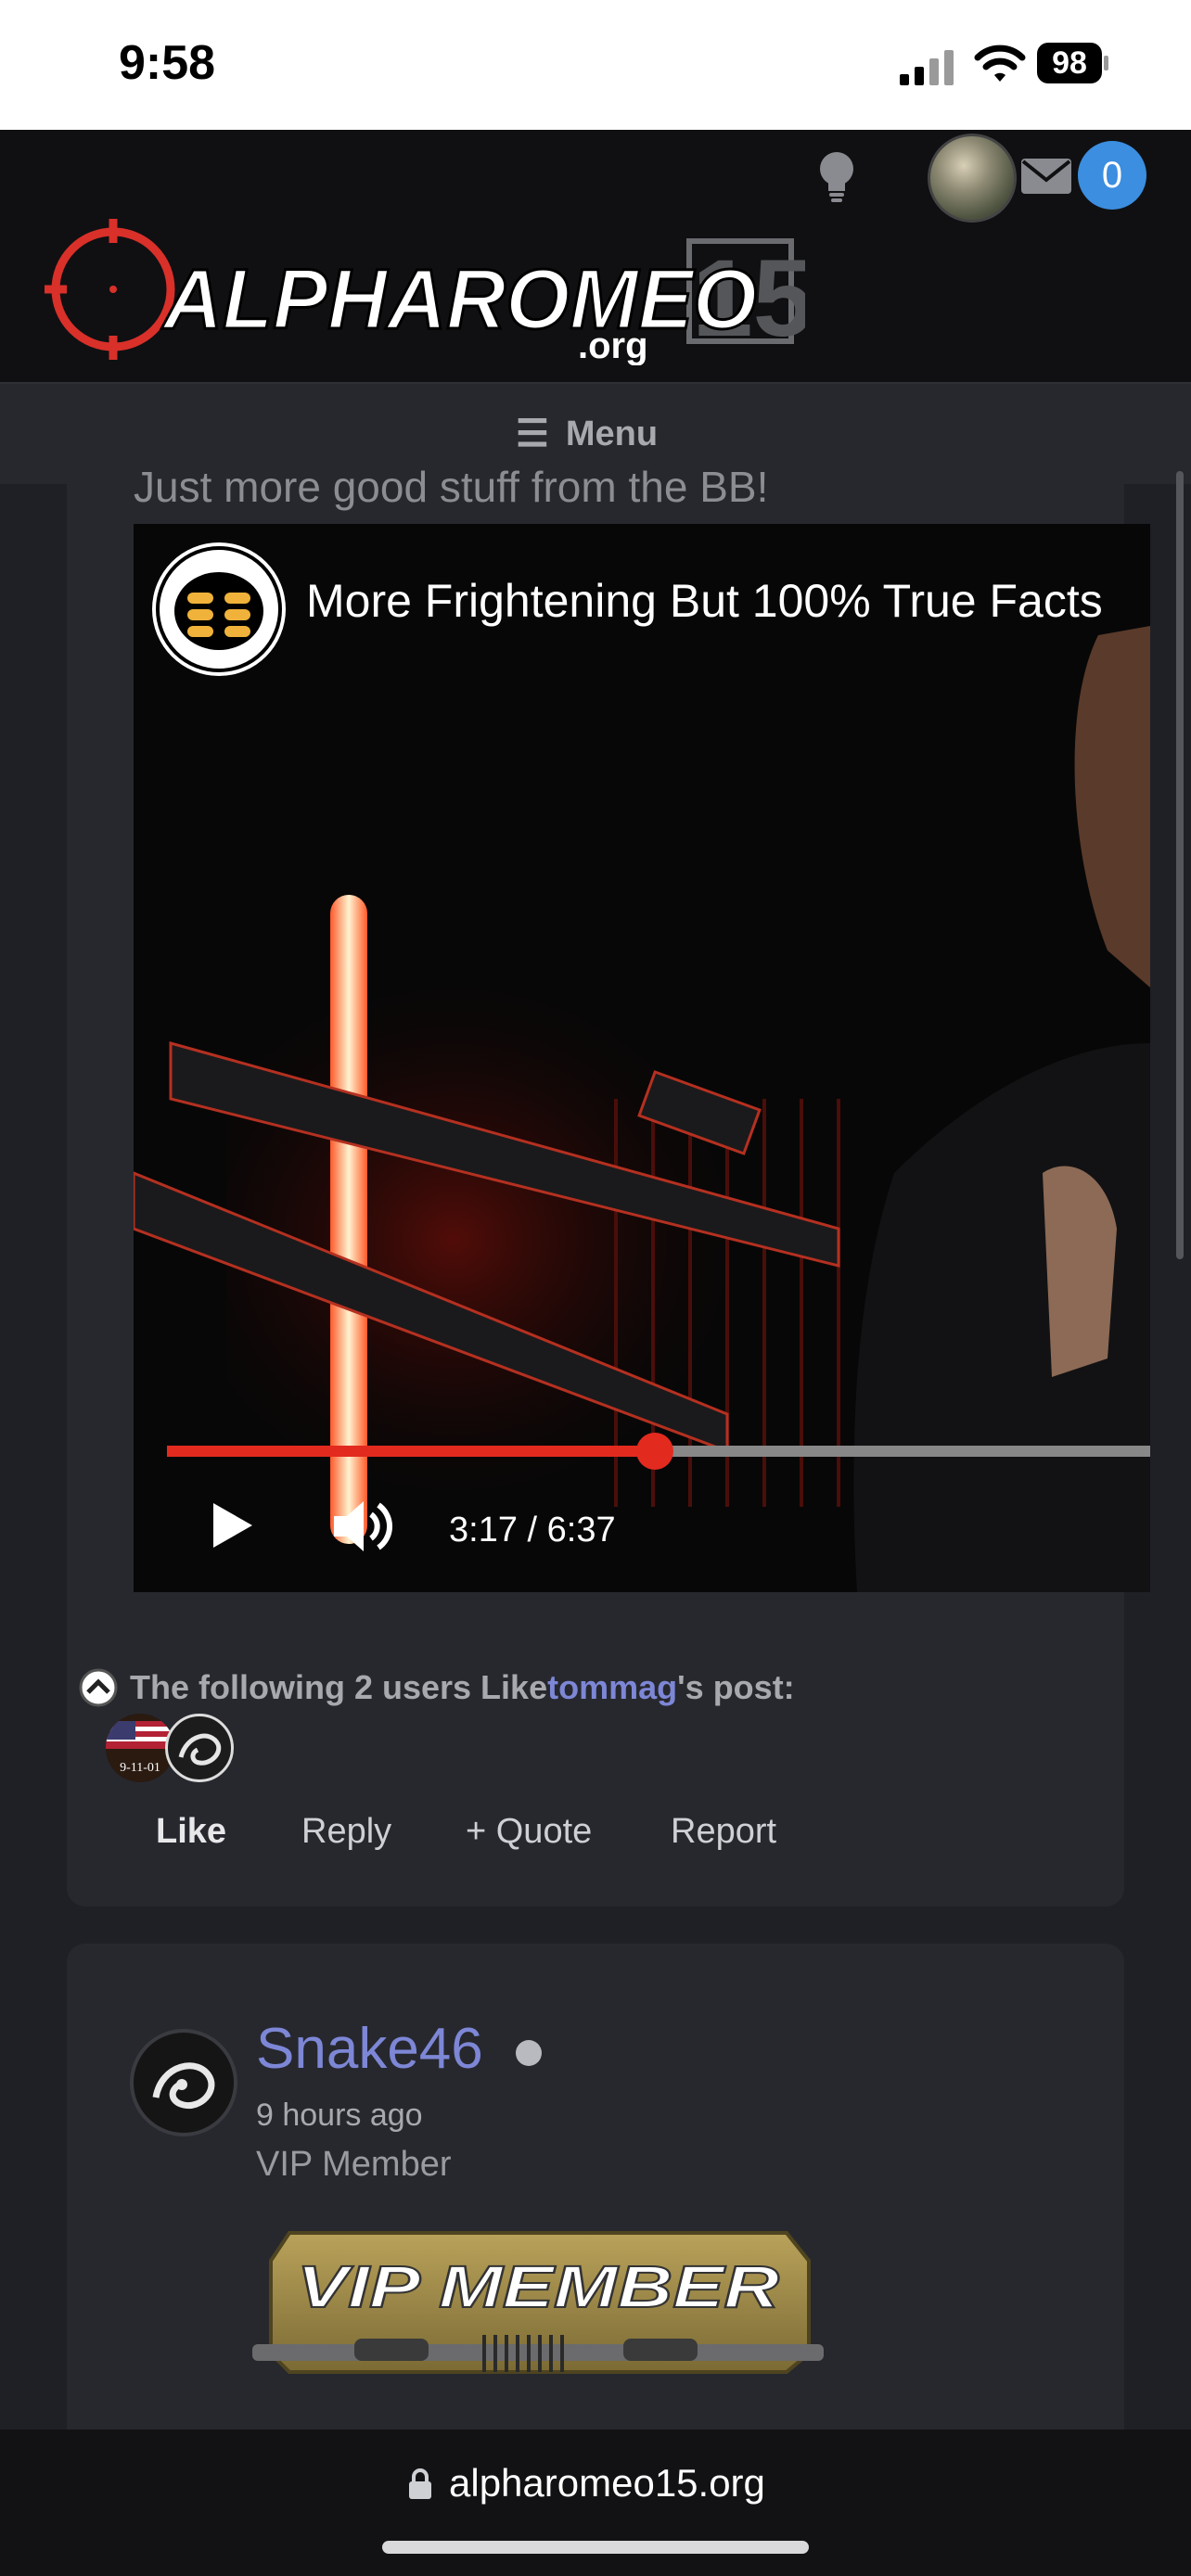 This screenshot has height=2576, width=1191. What do you see at coordinates (612, 433) in the screenshot?
I see `menu-label: Menu` at bounding box center [612, 433].